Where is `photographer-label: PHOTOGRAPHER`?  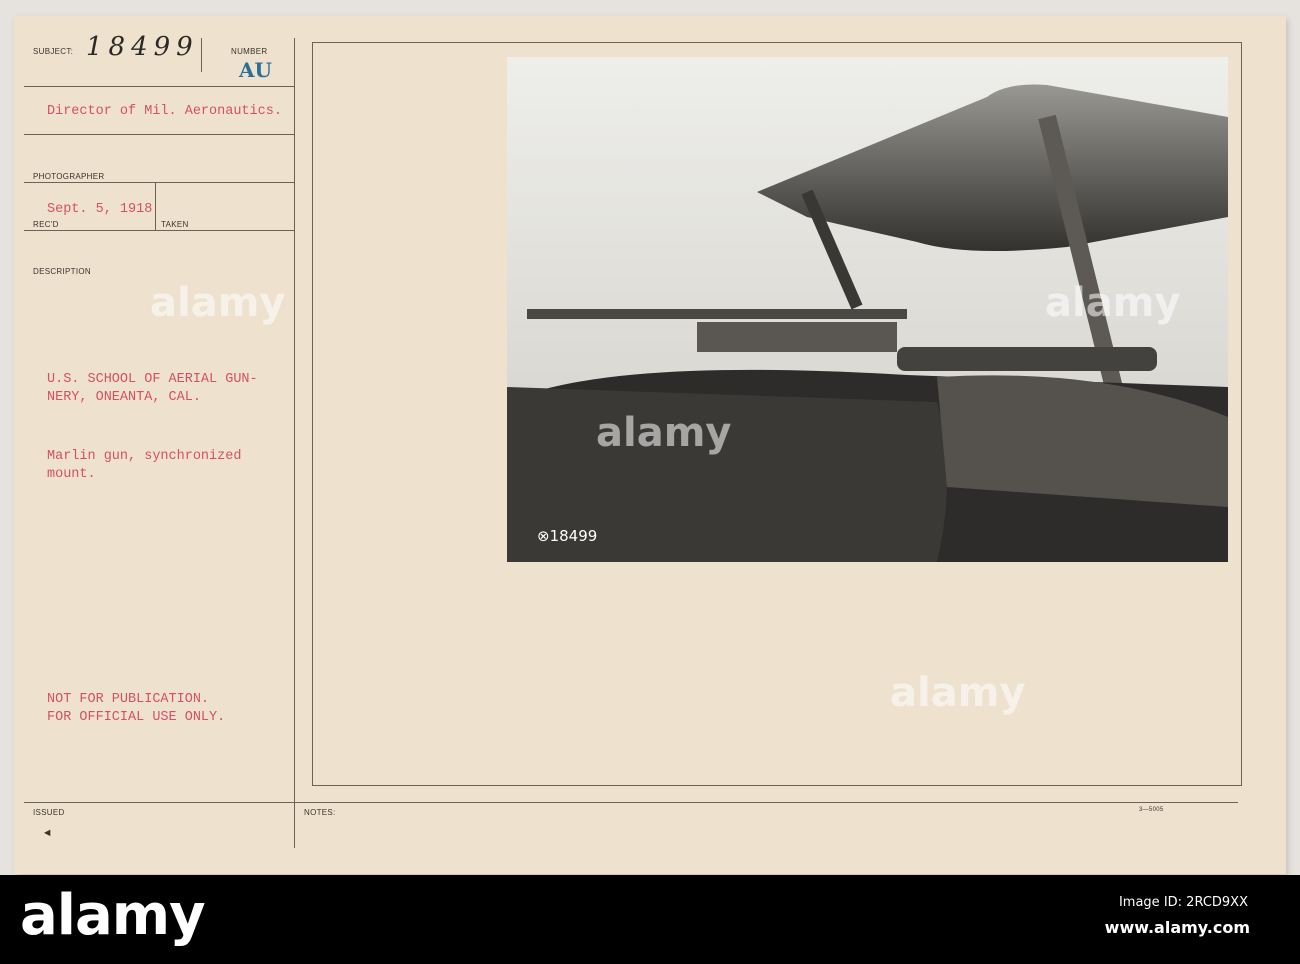 photographer-label: PHOTOGRAPHER is located at coordinates (69, 176).